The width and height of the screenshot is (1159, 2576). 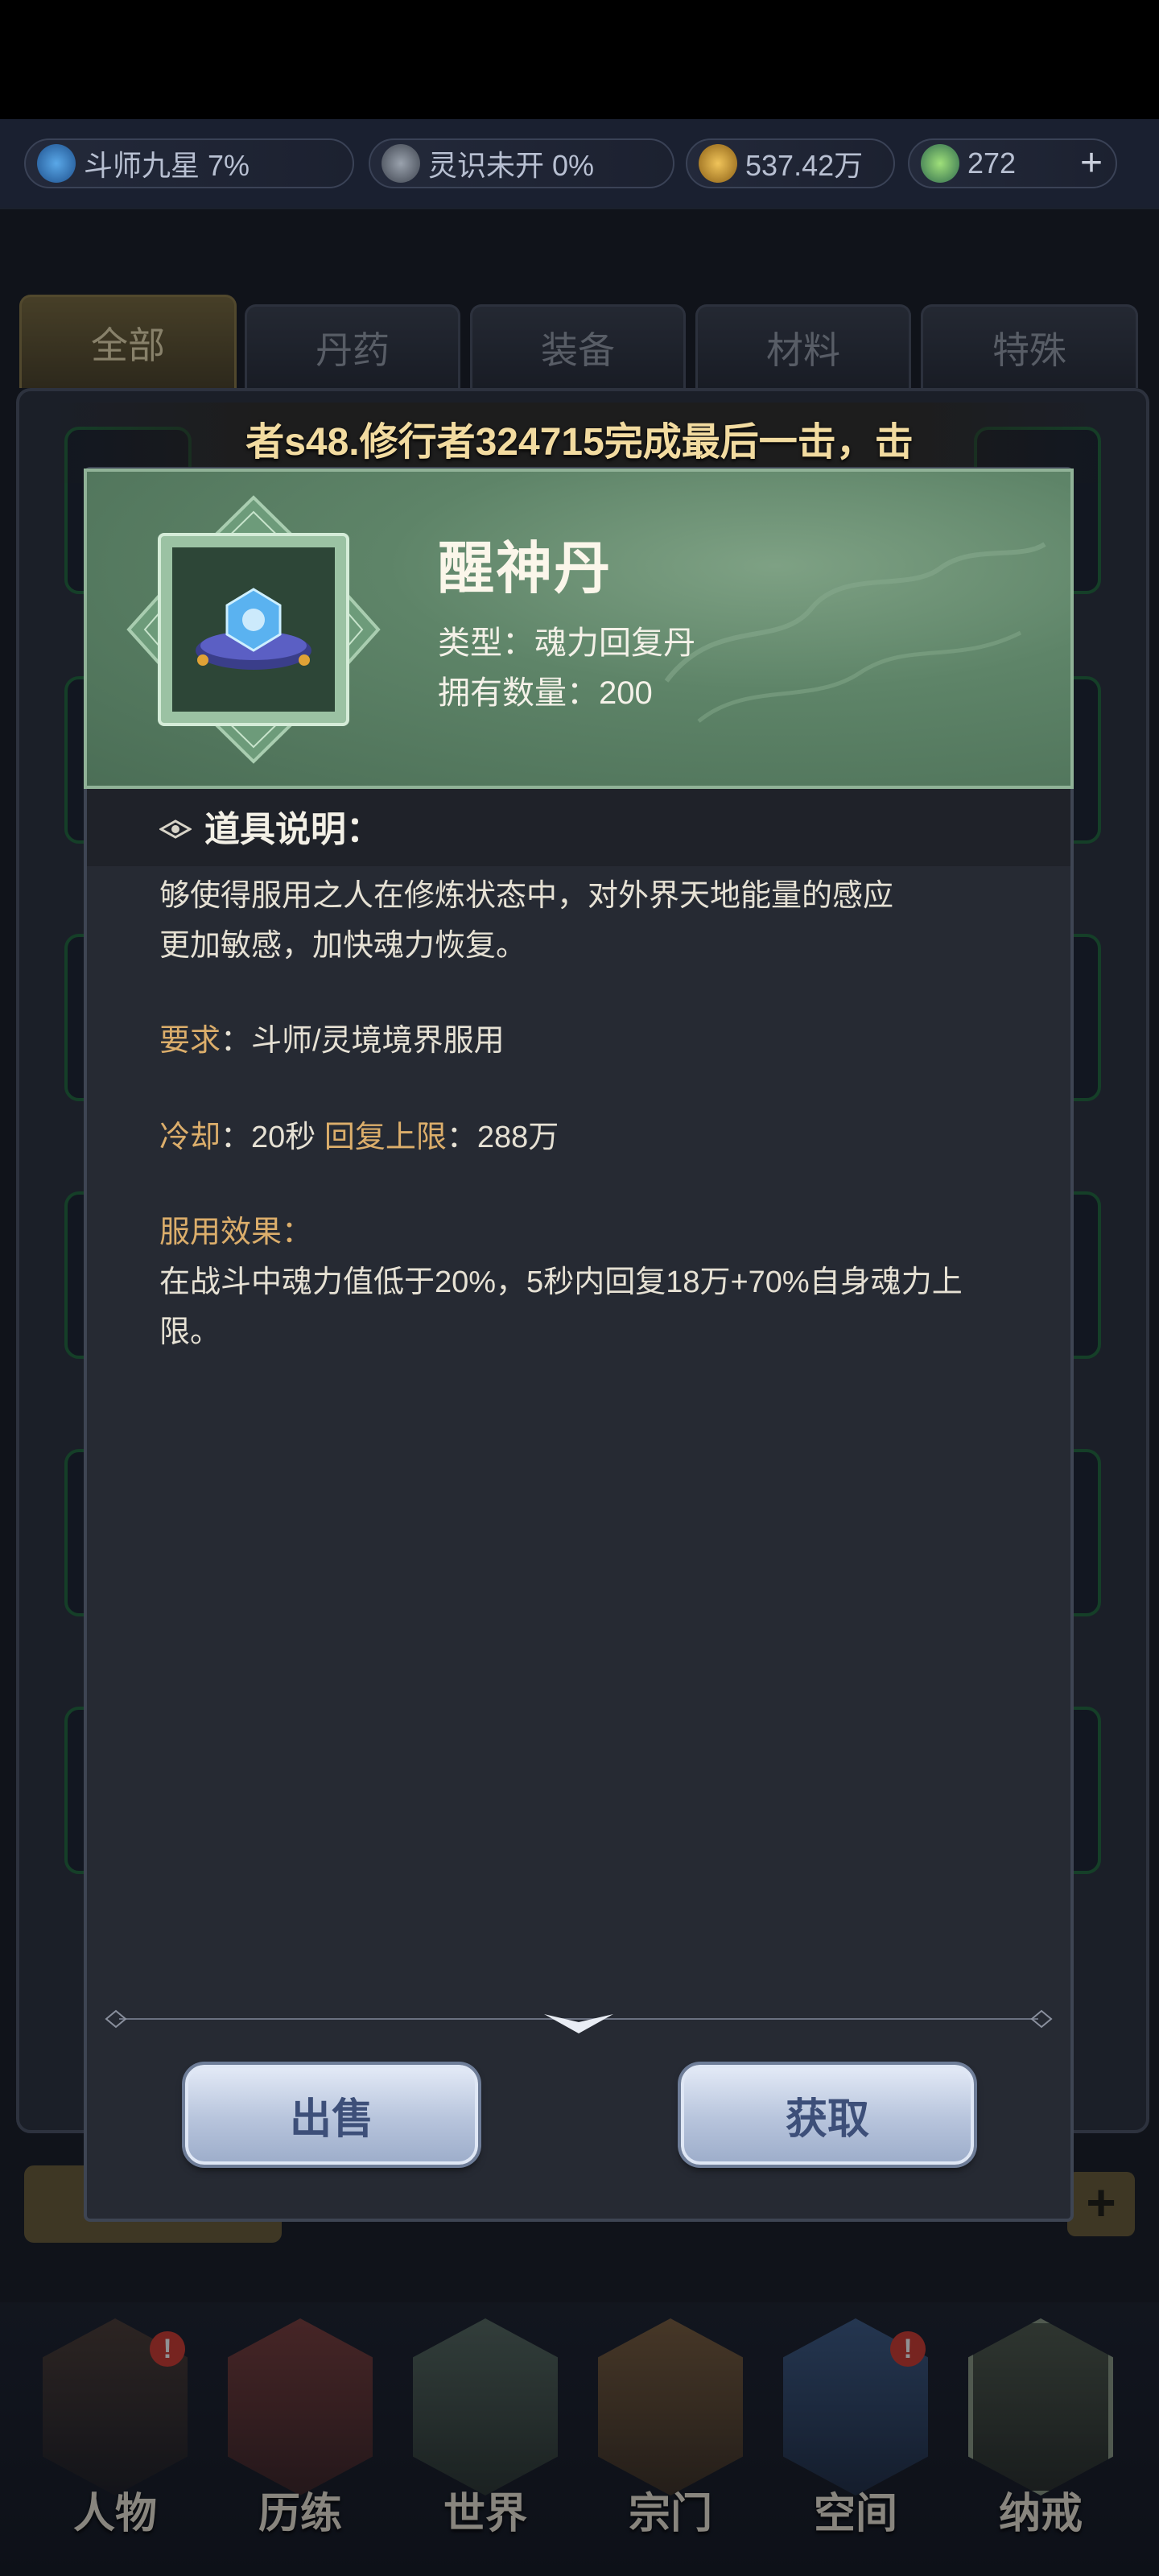 I want to click on description-title: 道具说明：, so click(x=293, y=829).